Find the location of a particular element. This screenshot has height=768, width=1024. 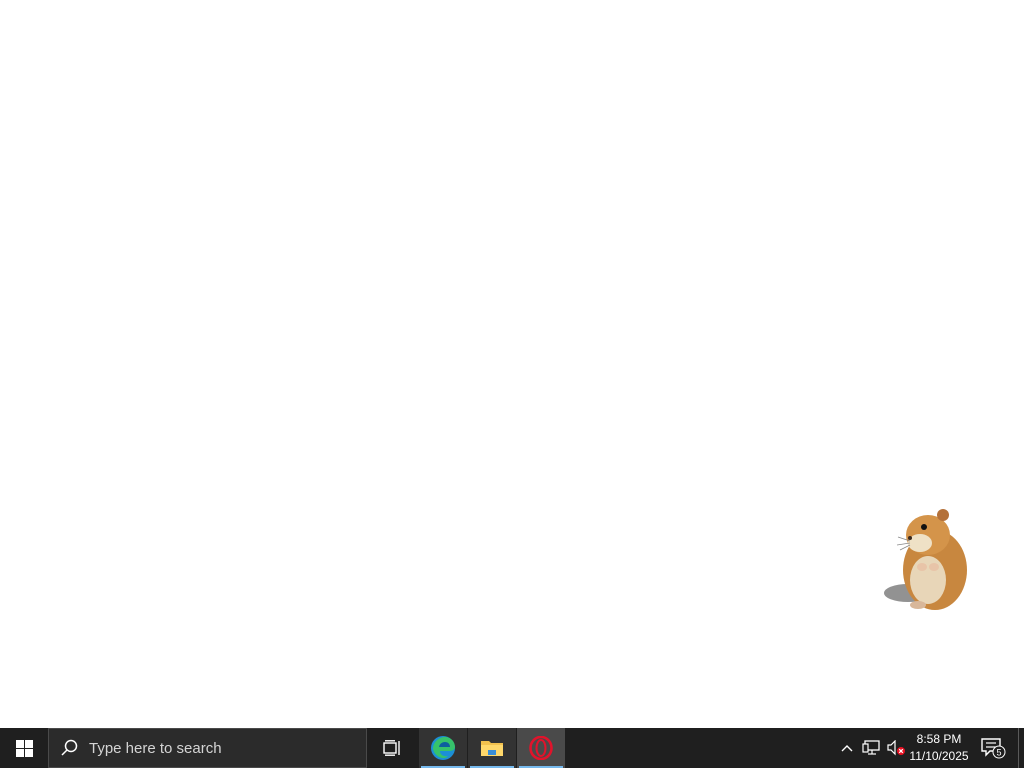

search-icon is located at coordinates (69, 748).